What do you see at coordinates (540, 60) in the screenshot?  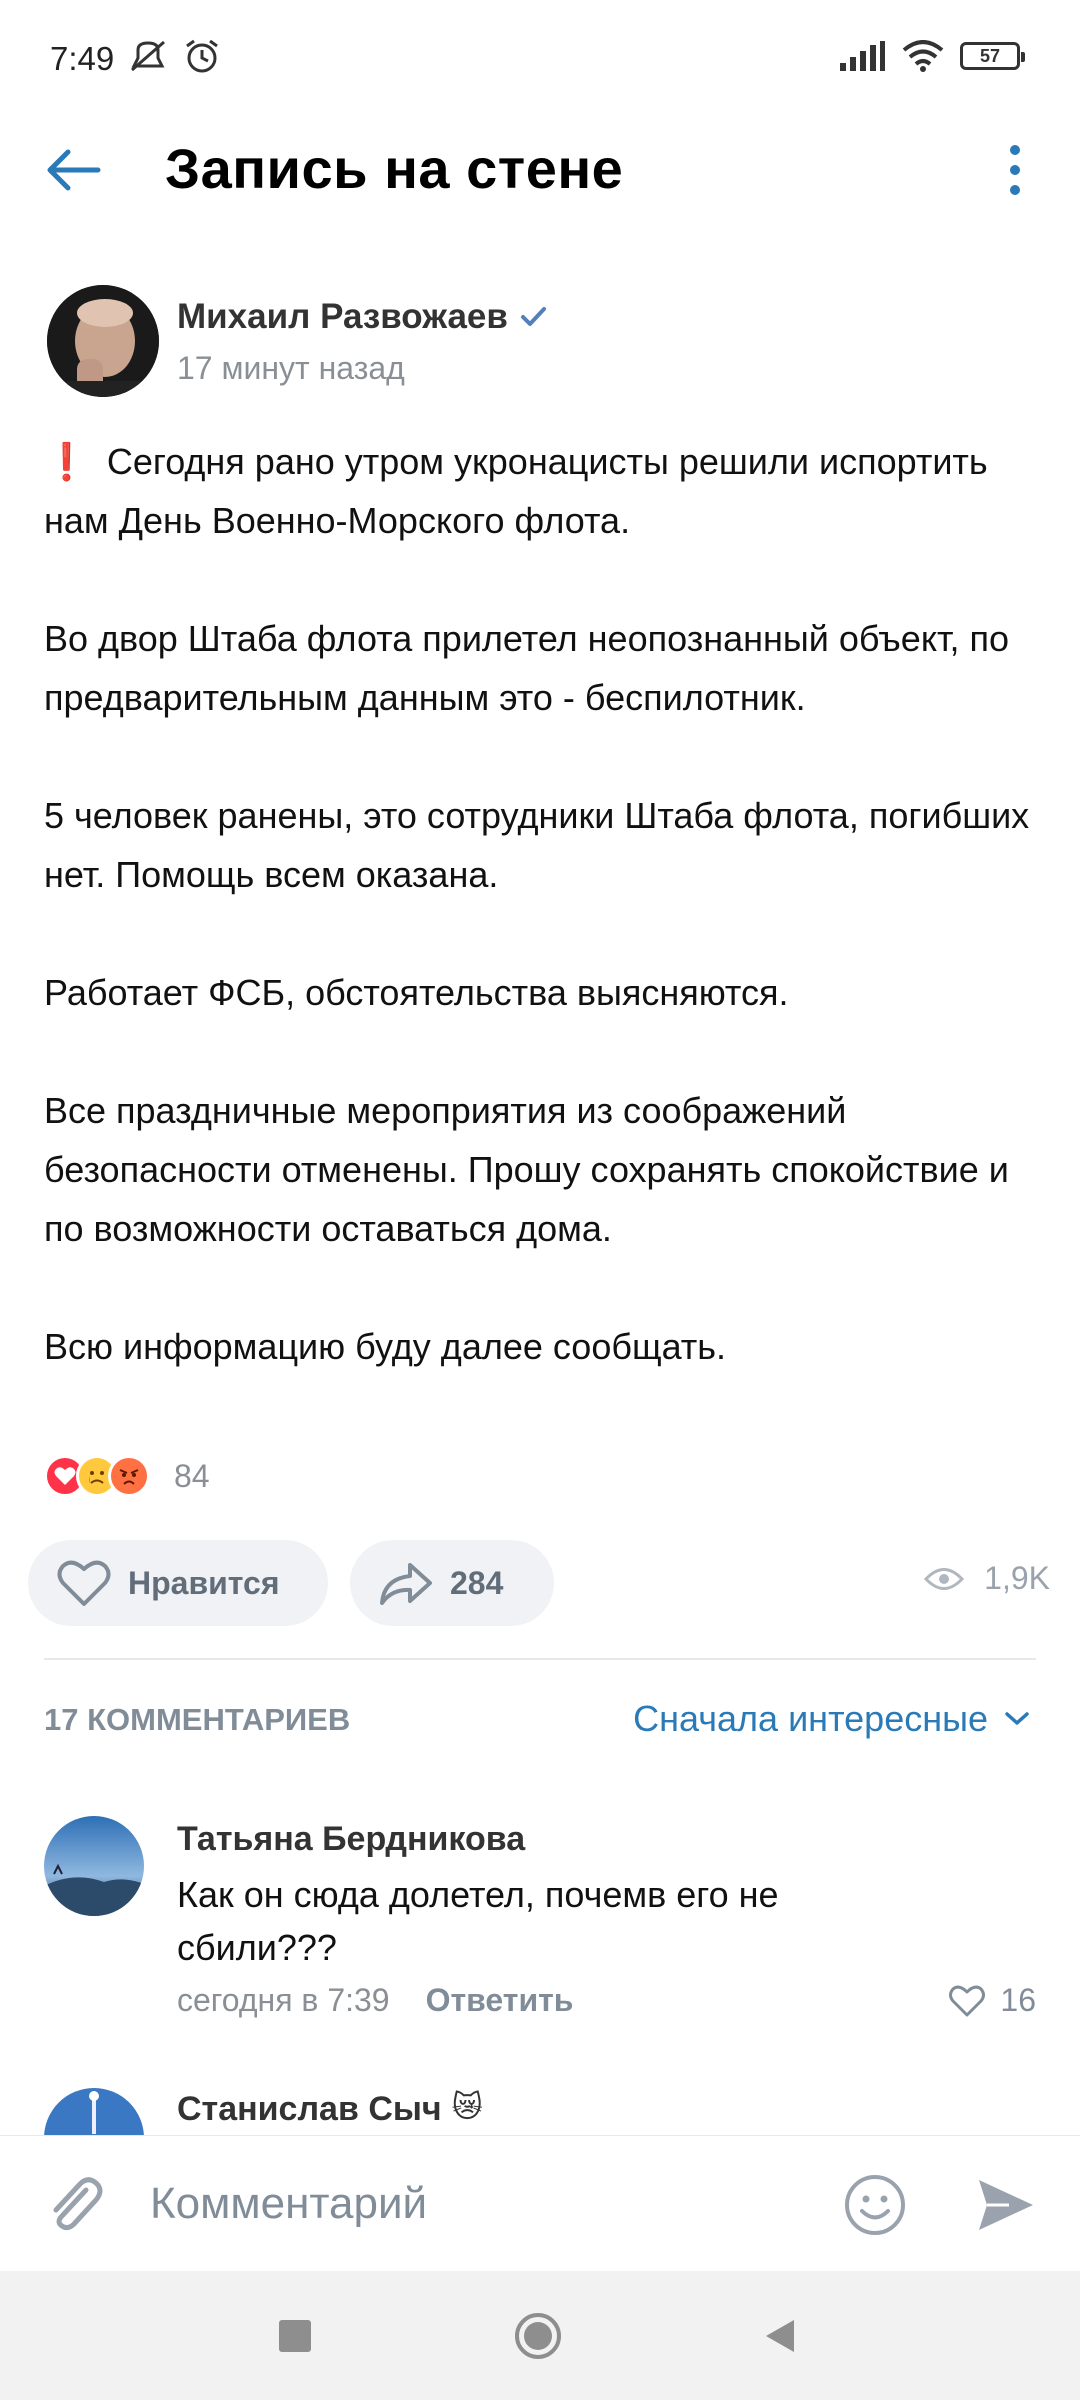 I see `status-bar: 7:49 57` at bounding box center [540, 60].